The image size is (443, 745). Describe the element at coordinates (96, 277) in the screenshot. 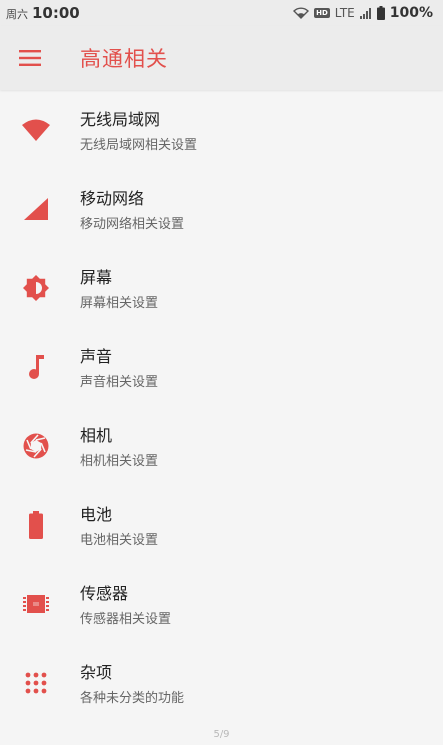

I see `item-title: 屏幕` at that location.